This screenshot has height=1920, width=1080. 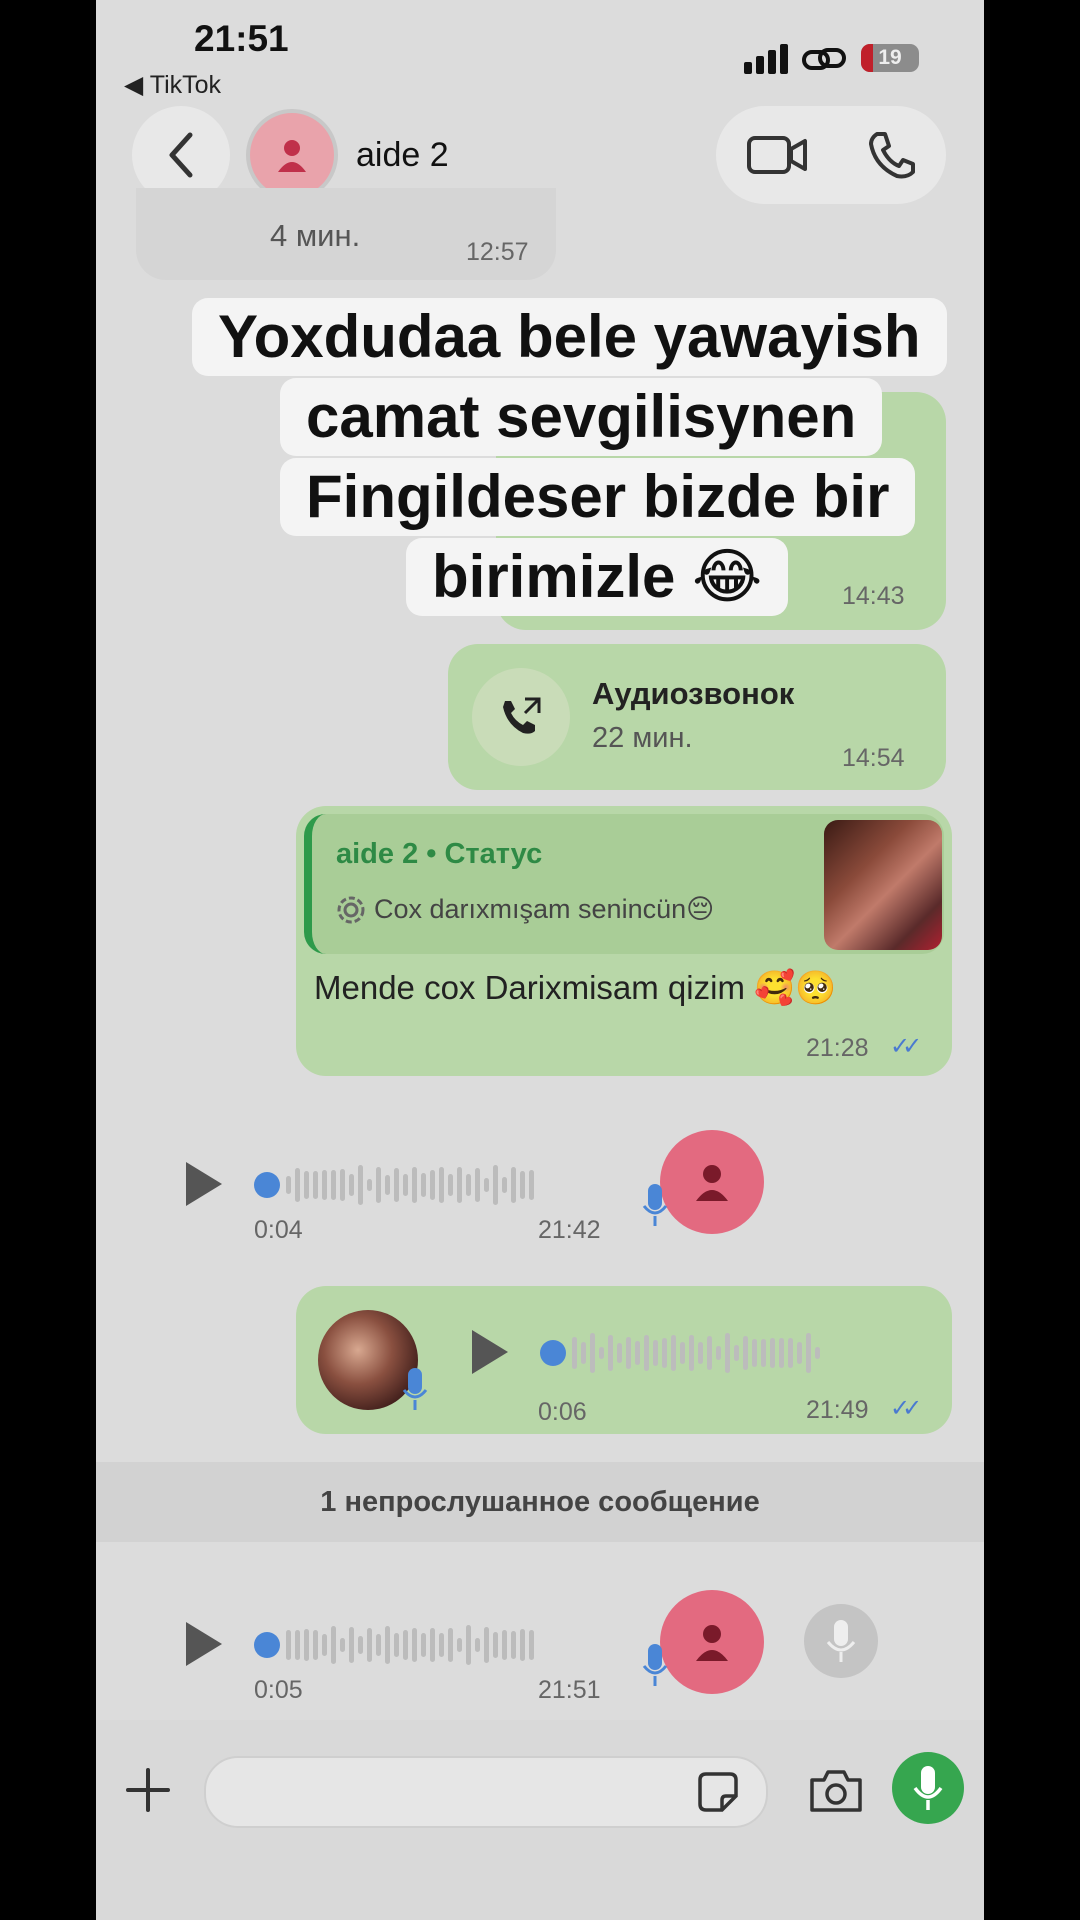 What do you see at coordinates (569, 337) in the screenshot?
I see `caption-line-1: Yoxdudaa bele yawayish` at bounding box center [569, 337].